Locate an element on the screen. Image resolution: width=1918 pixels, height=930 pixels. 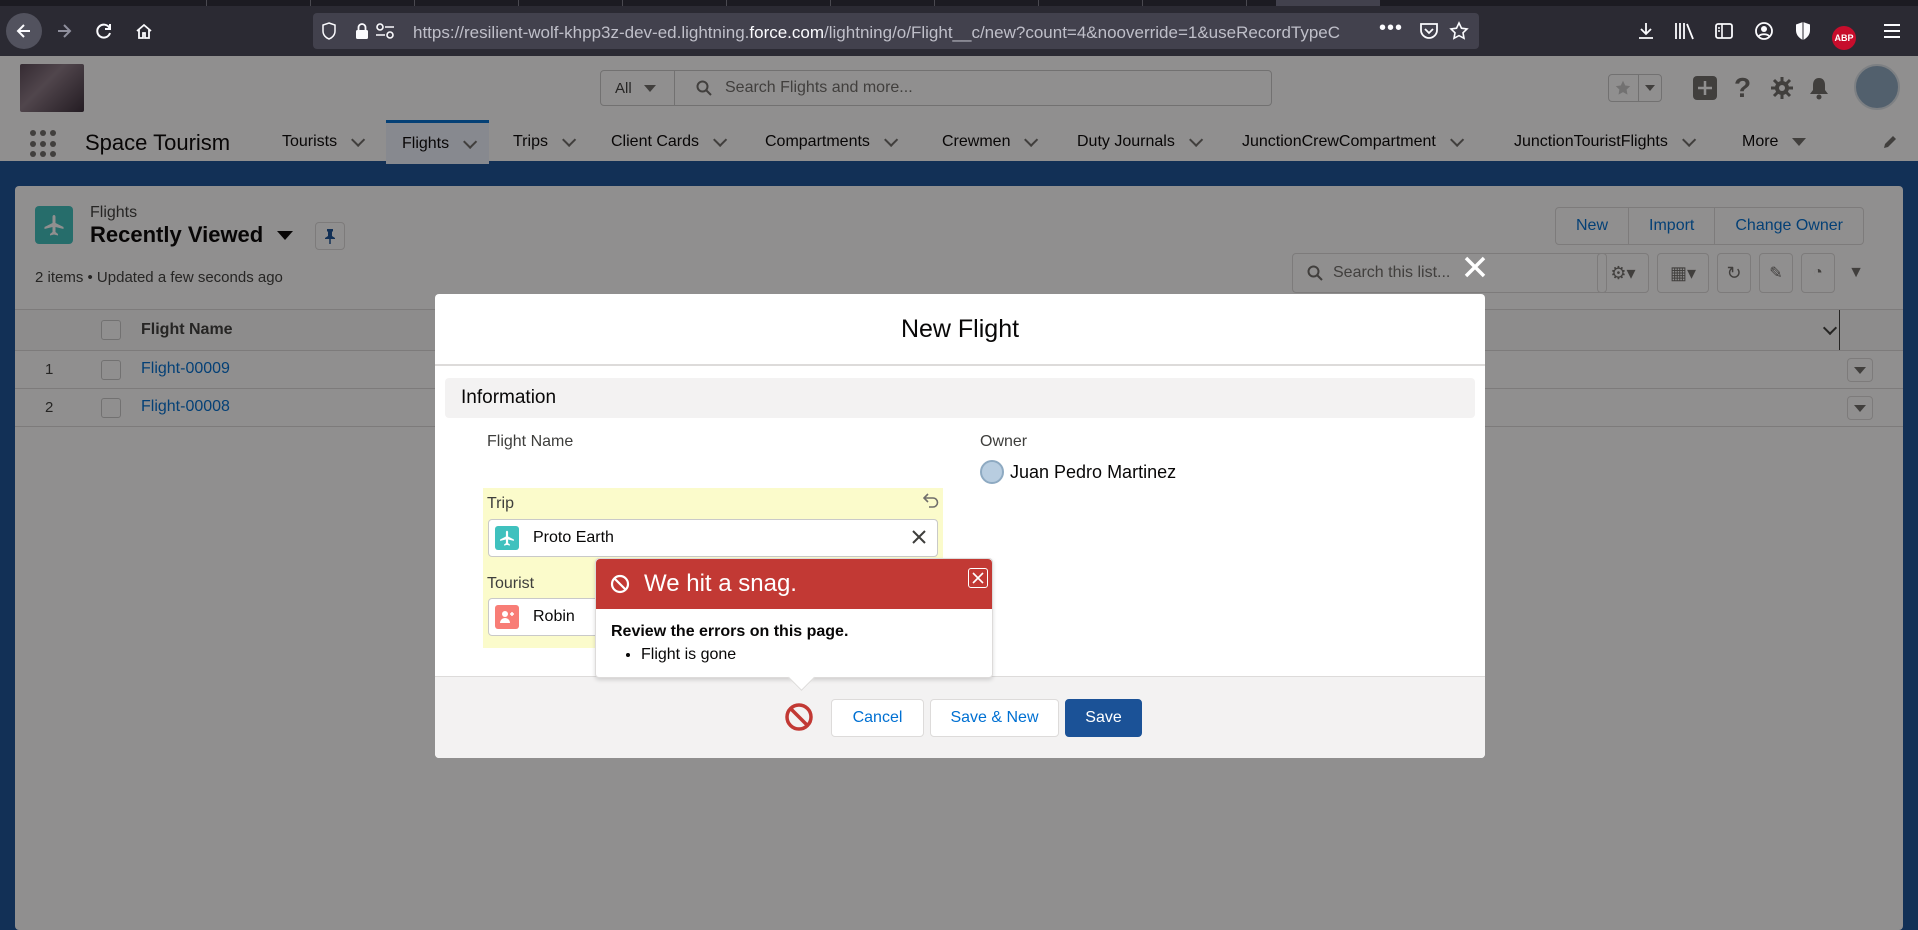
lock-icon is located at coordinates (362, 31).